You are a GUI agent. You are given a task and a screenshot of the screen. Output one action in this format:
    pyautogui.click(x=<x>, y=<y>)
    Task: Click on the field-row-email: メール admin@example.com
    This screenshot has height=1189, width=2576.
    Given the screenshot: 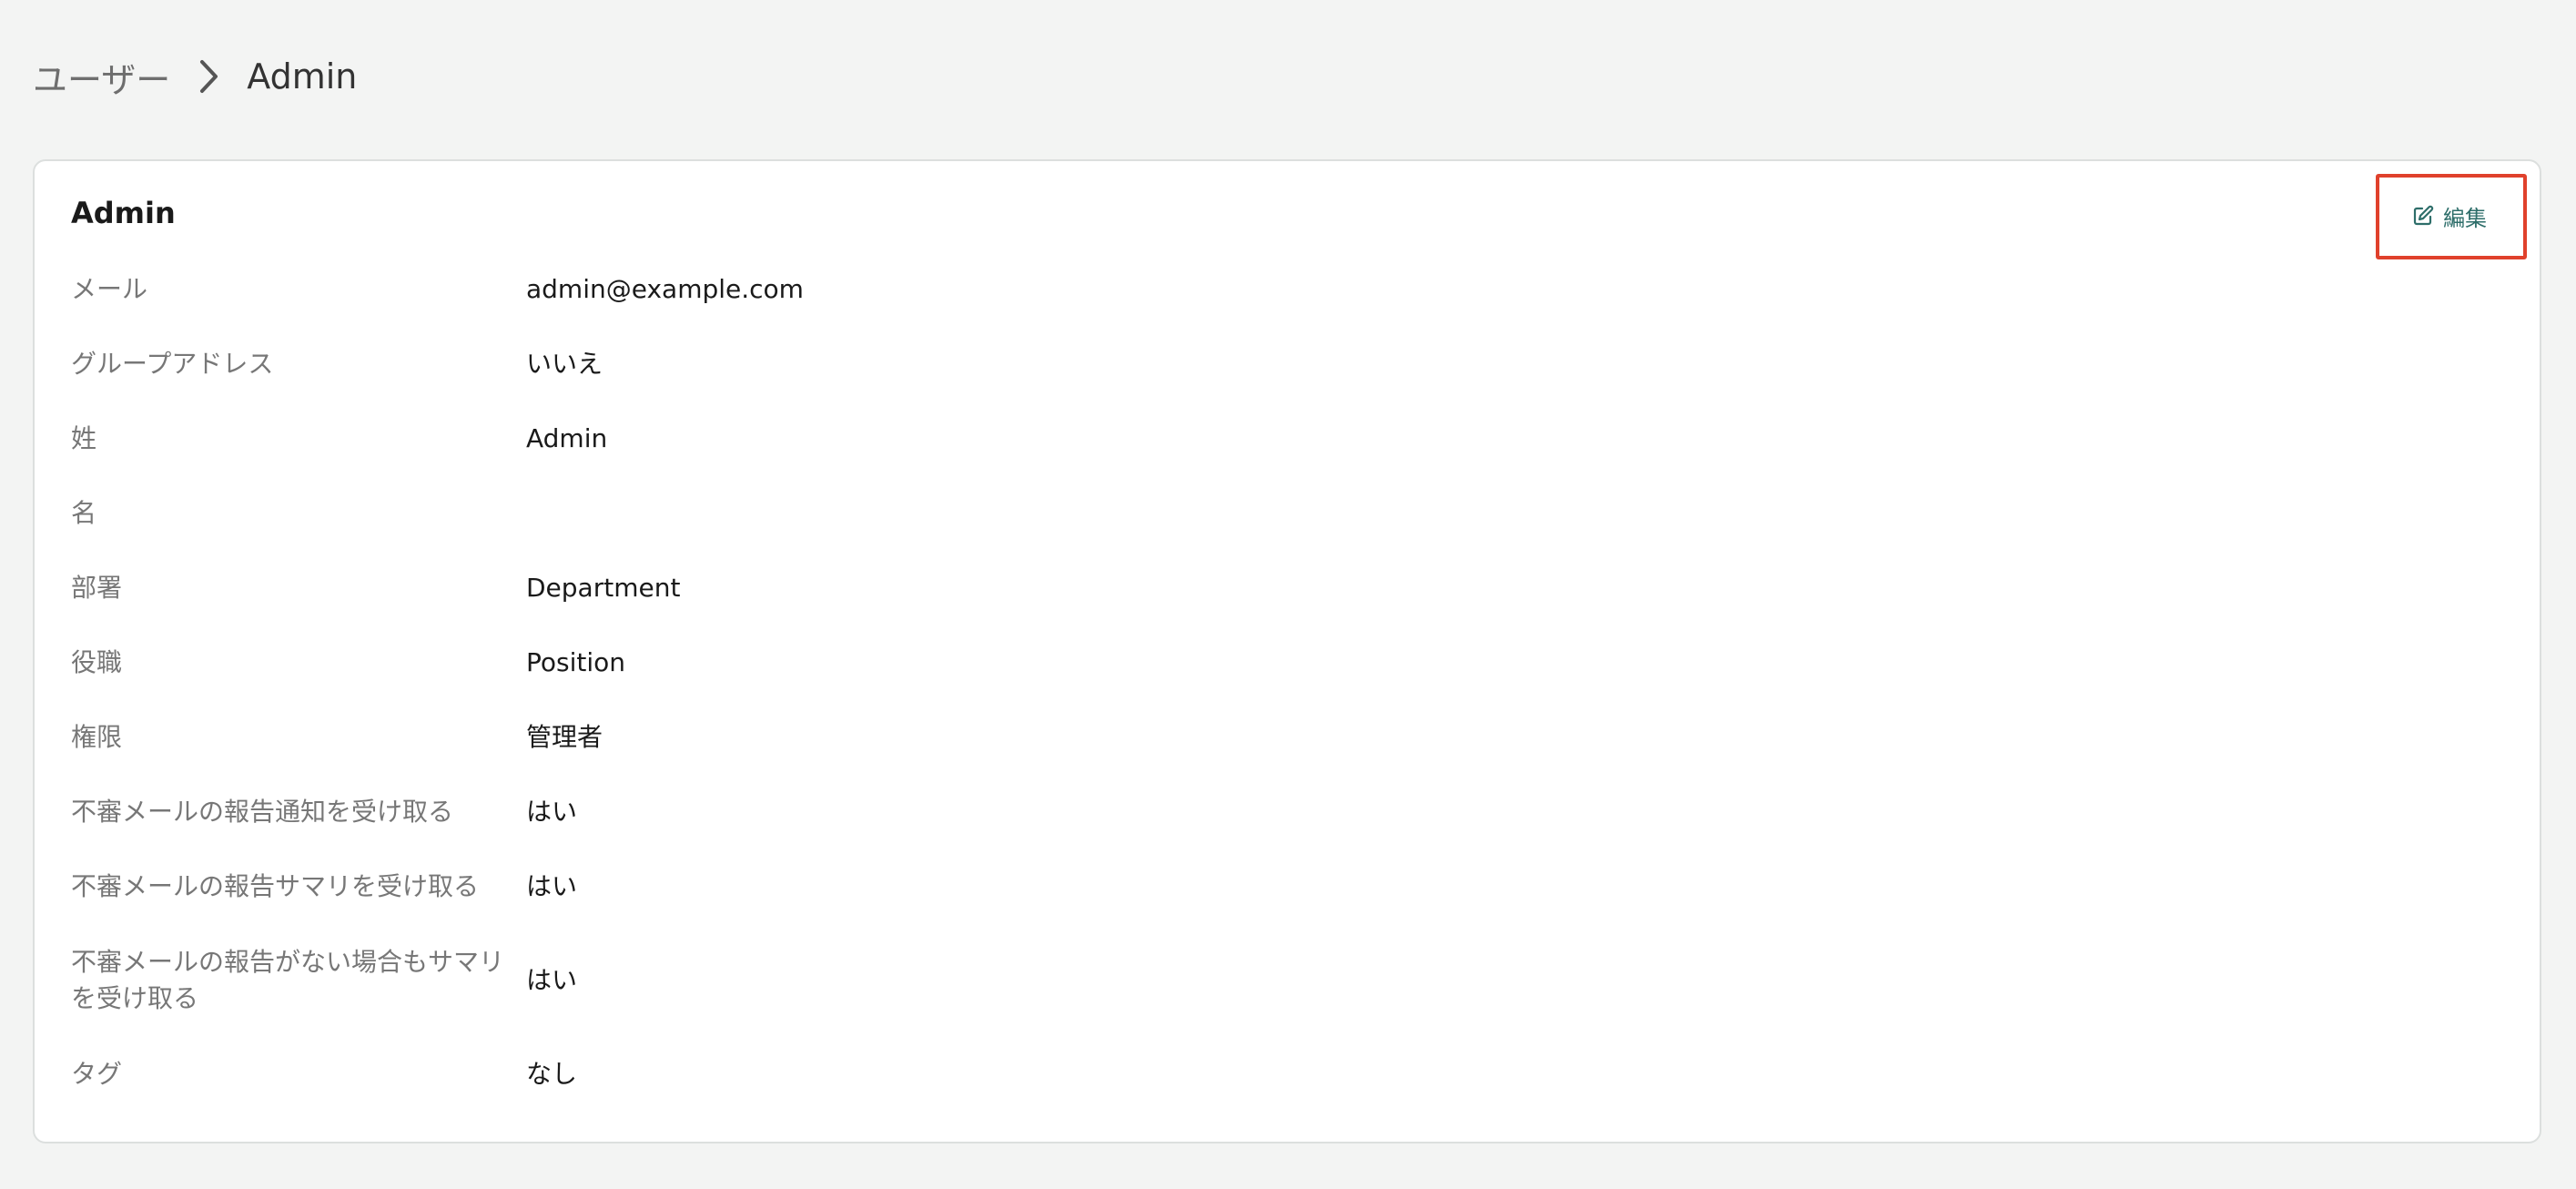 What is the action you would take?
    pyautogui.click(x=1277, y=290)
    